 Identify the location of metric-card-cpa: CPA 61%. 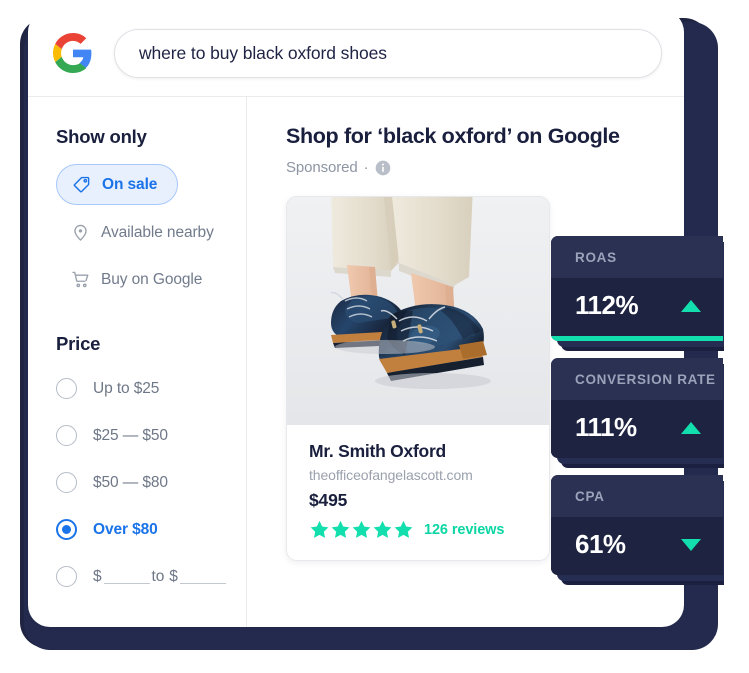
(637, 525).